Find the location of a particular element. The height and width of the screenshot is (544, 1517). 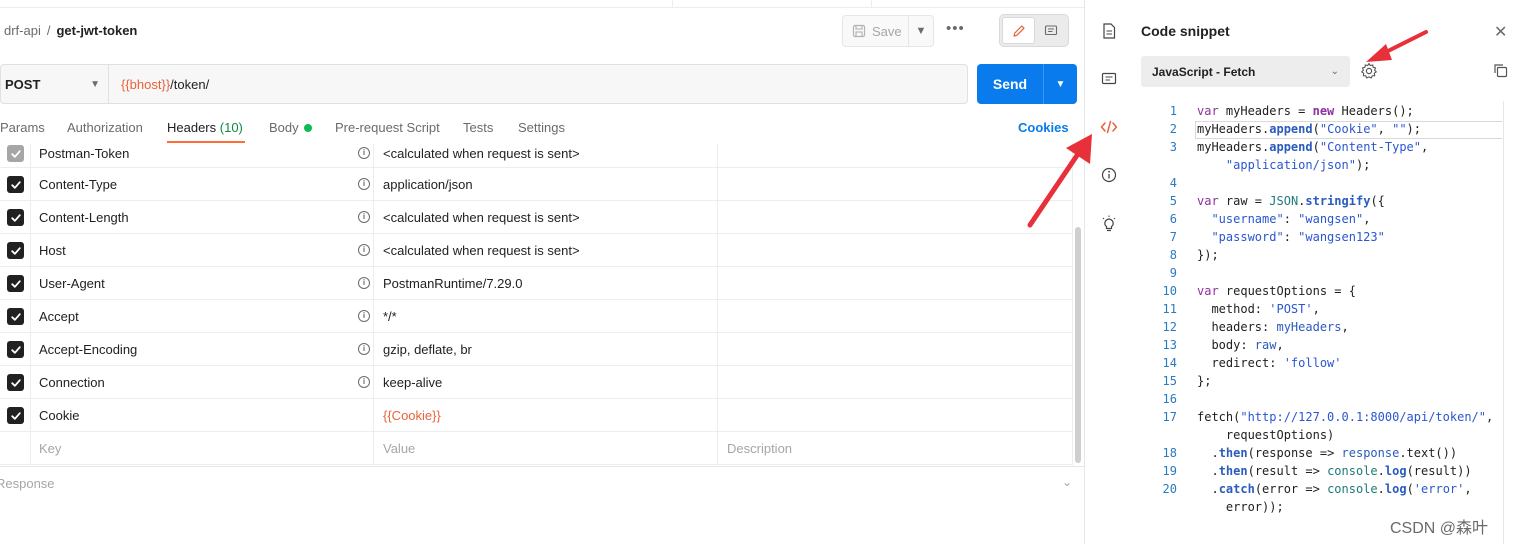

url-variable: {{bhost}} is located at coordinates (146, 84).